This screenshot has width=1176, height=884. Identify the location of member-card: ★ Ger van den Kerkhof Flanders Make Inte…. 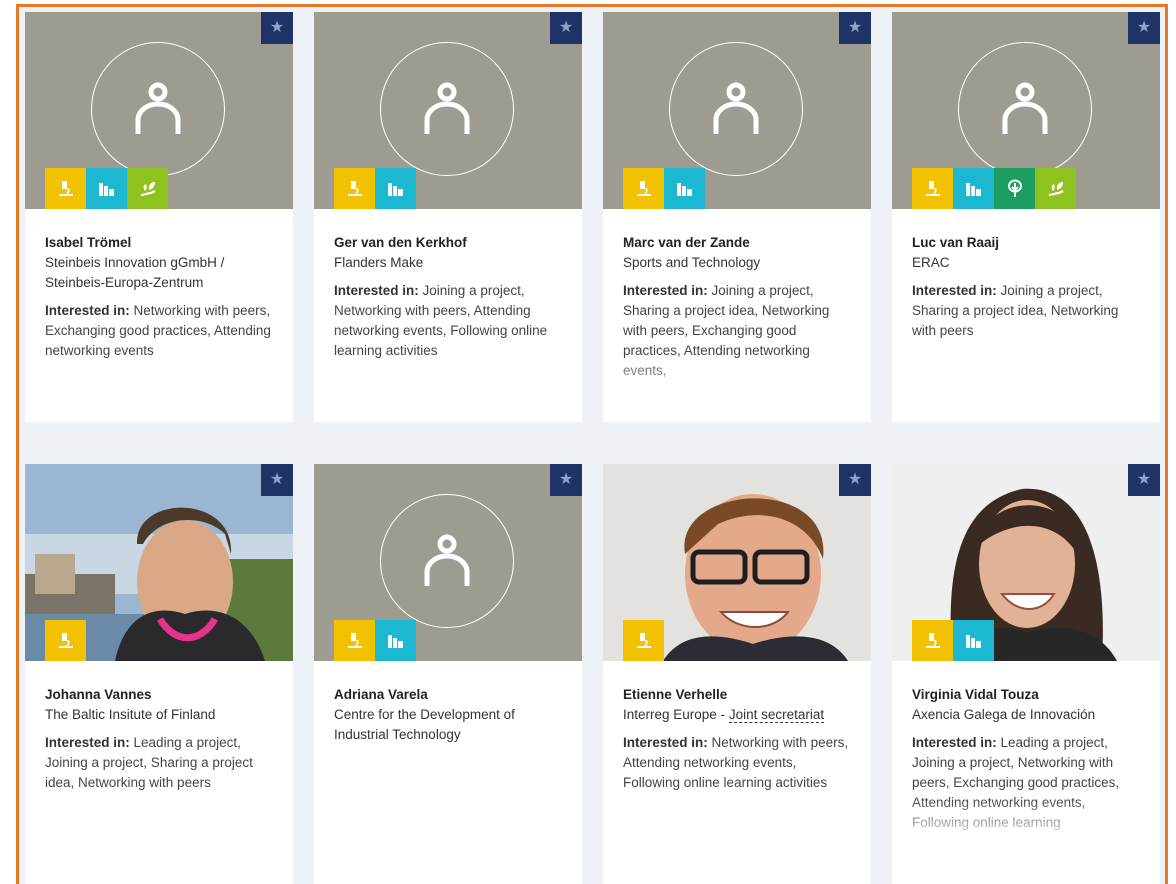
(448, 217).